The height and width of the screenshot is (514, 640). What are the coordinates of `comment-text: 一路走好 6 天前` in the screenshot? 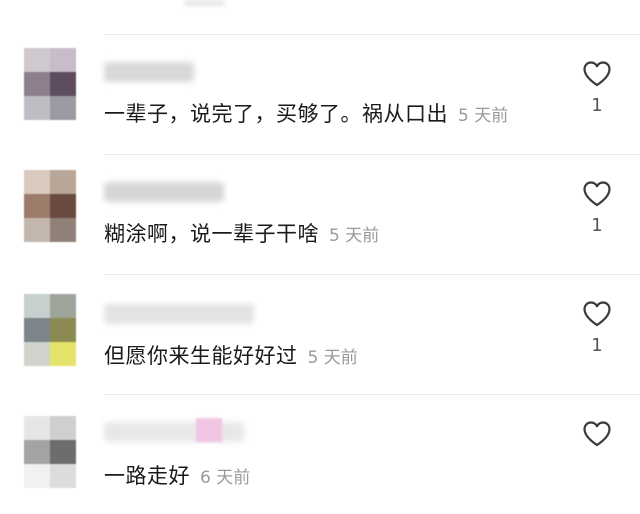 It's located at (177, 475).